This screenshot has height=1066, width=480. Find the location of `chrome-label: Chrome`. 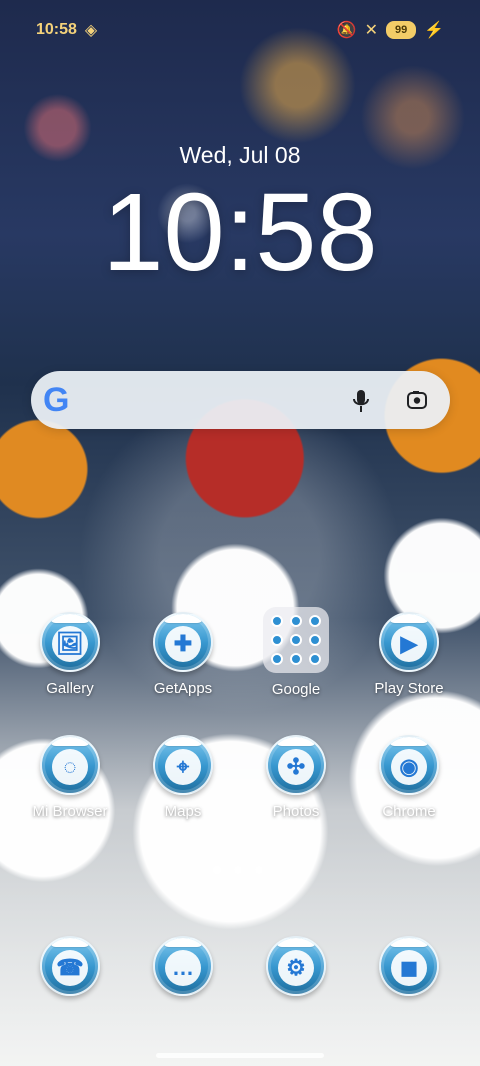

chrome-label: Chrome is located at coordinates (409, 811).